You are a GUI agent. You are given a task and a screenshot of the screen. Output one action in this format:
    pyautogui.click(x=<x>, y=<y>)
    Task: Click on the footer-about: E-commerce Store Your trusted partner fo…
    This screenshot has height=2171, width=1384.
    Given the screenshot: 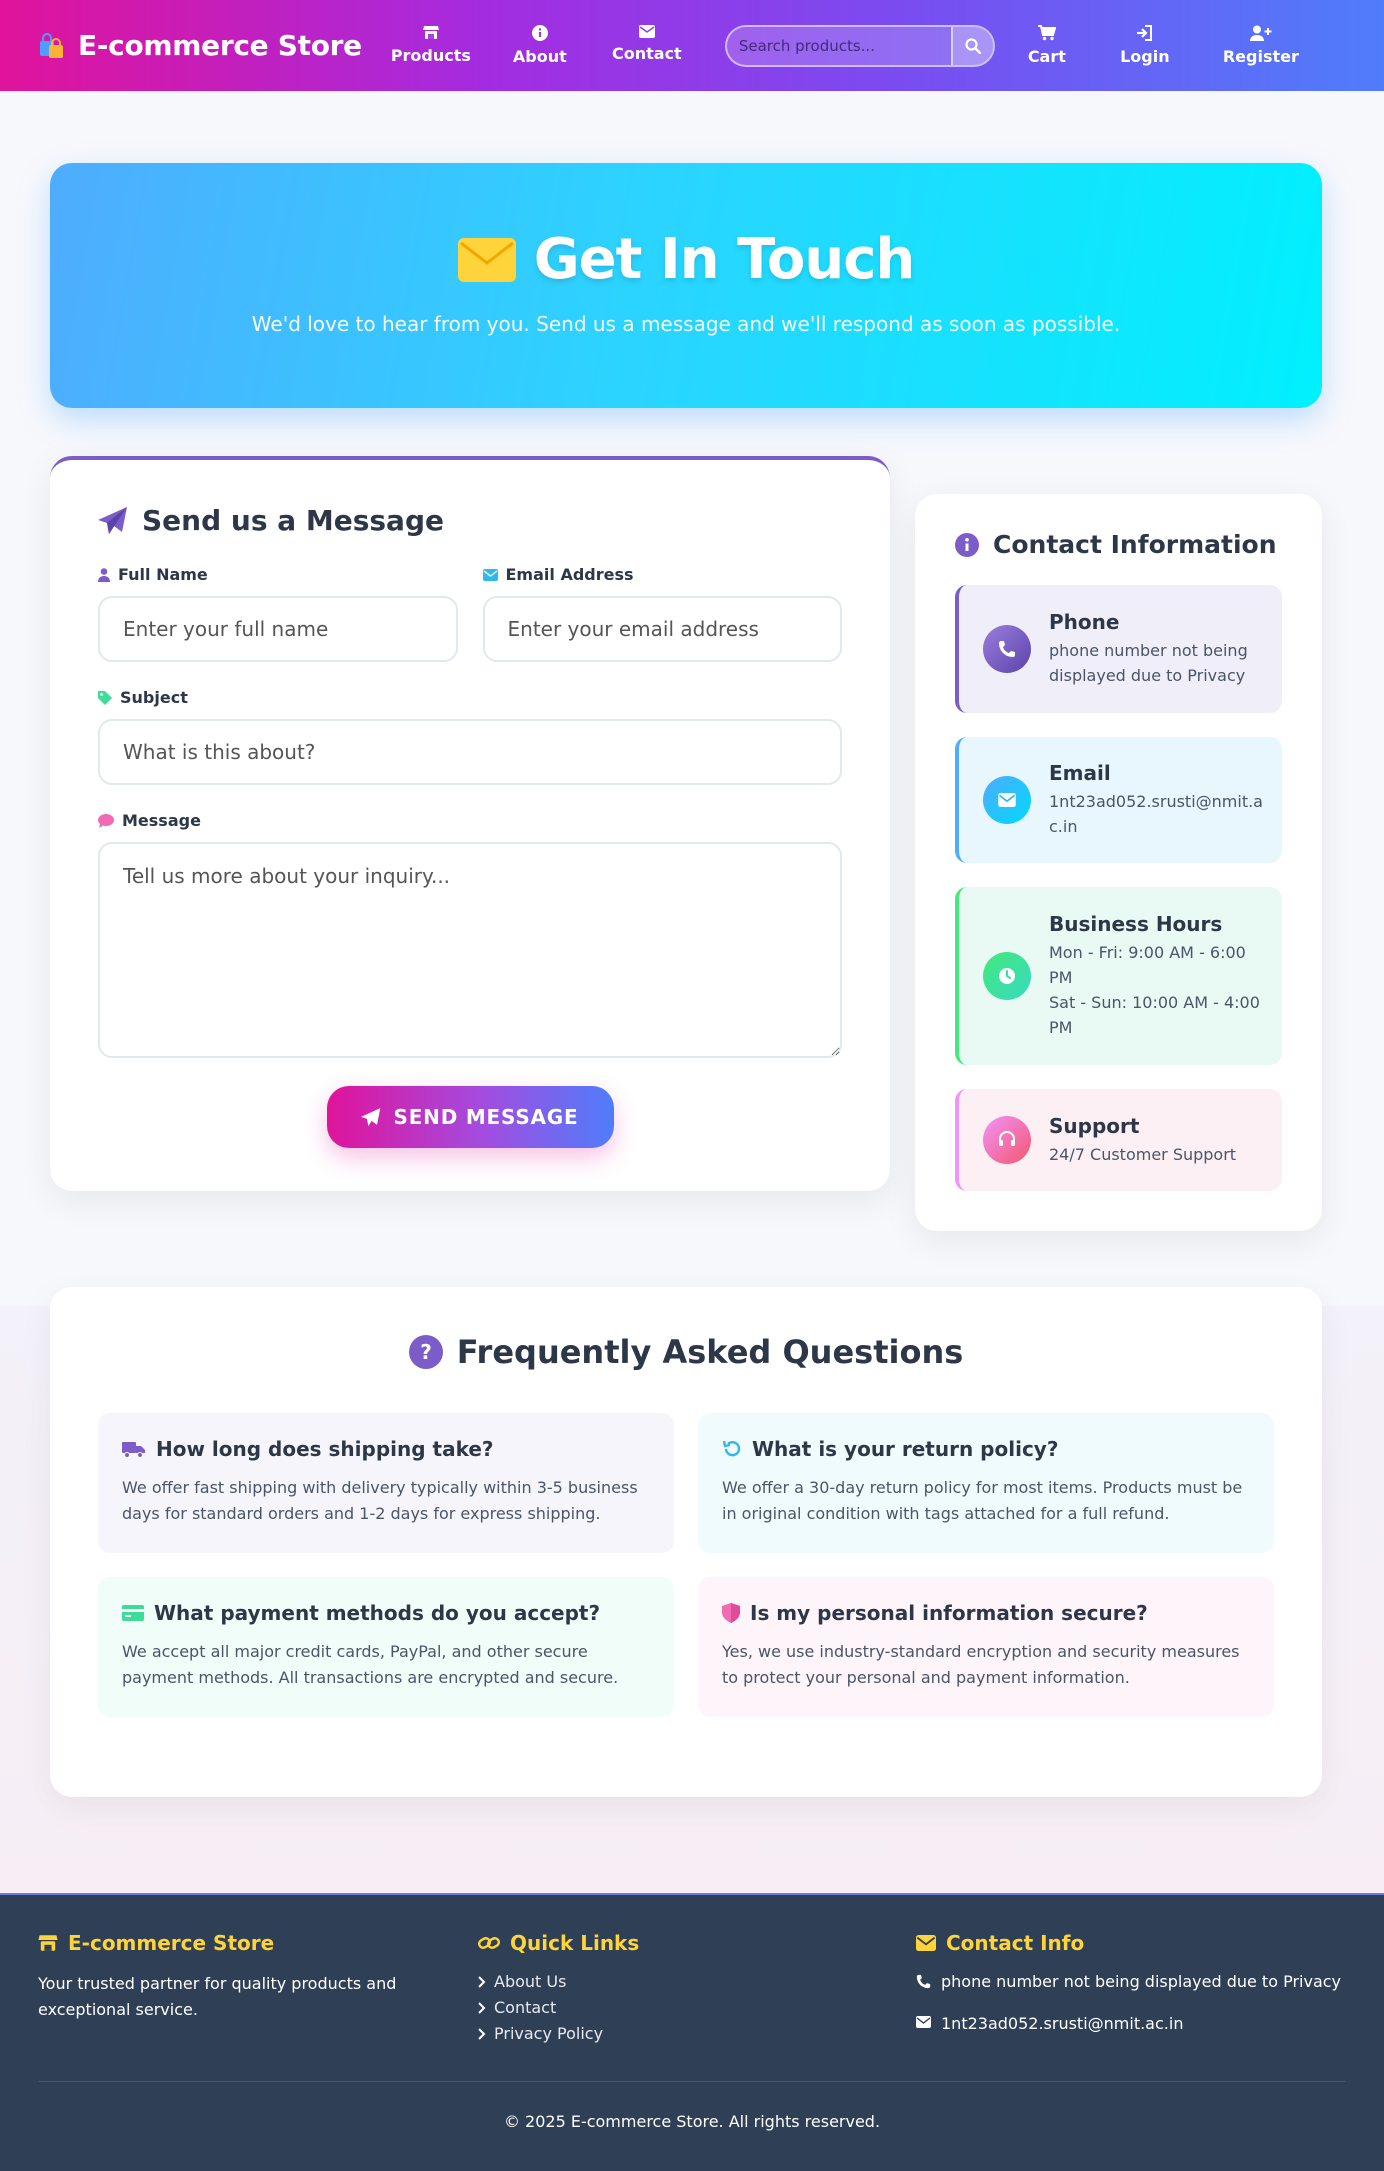 What is the action you would take?
    pyautogui.click(x=258, y=1989)
    